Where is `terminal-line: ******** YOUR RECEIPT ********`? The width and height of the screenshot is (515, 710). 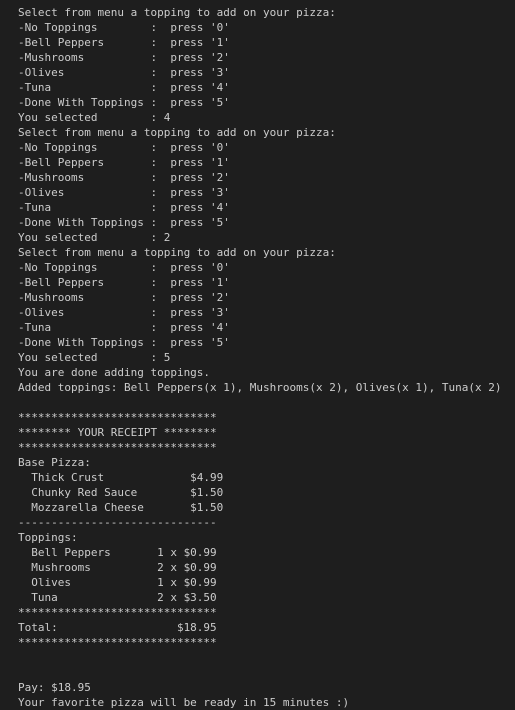
terminal-line: ******** YOUR RECEIPT ******** is located at coordinates (117, 432).